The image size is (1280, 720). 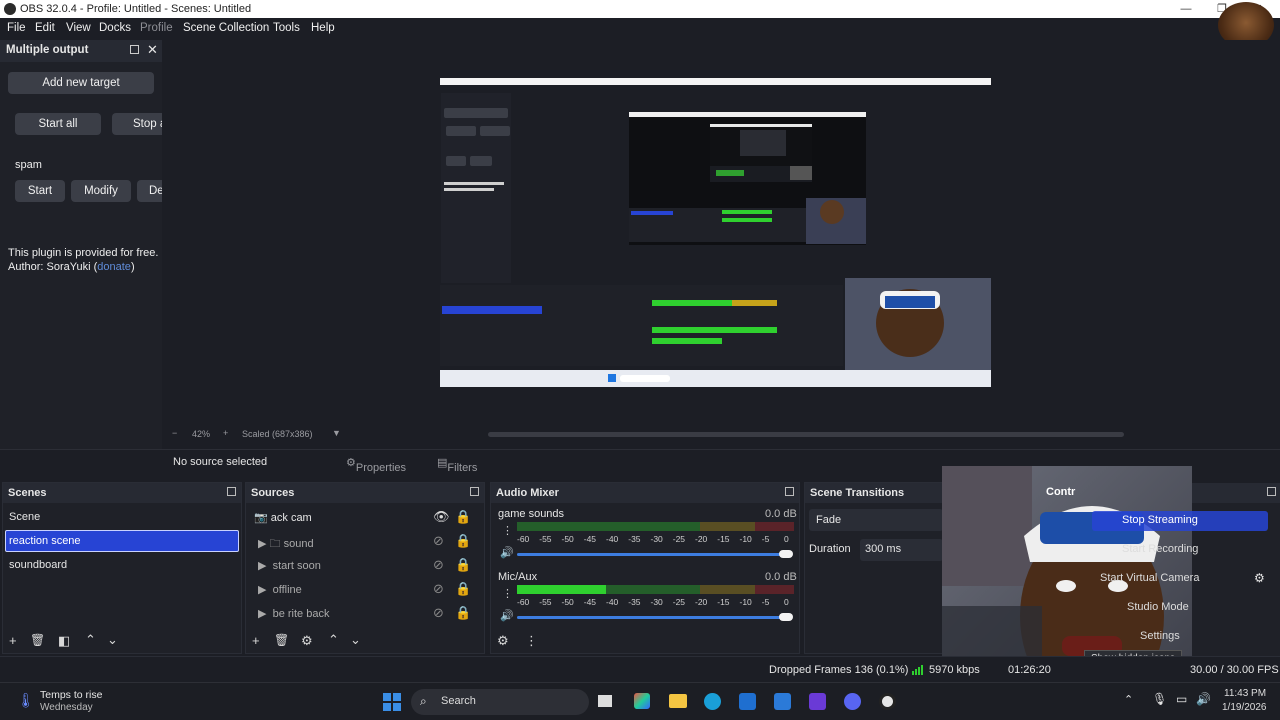 I want to click on properties-button: ⚙ Properties, so click(x=376, y=465).